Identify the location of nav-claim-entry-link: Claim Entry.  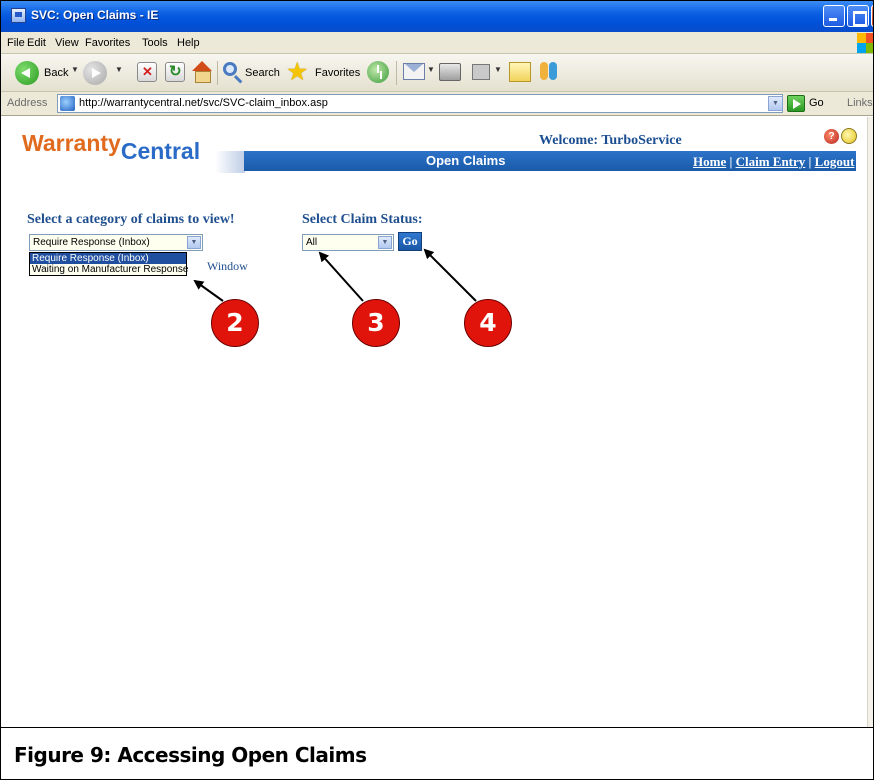
(771, 161).